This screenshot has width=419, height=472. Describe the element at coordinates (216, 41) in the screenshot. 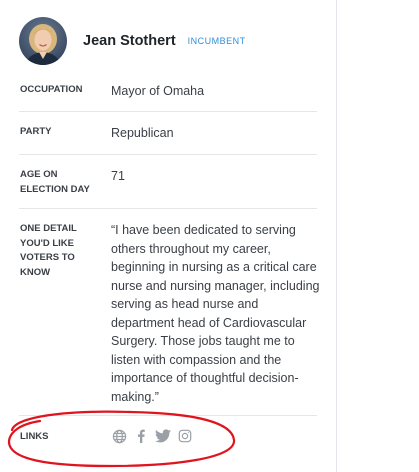

I see `incumbent-badge: INCUMBENT` at that location.